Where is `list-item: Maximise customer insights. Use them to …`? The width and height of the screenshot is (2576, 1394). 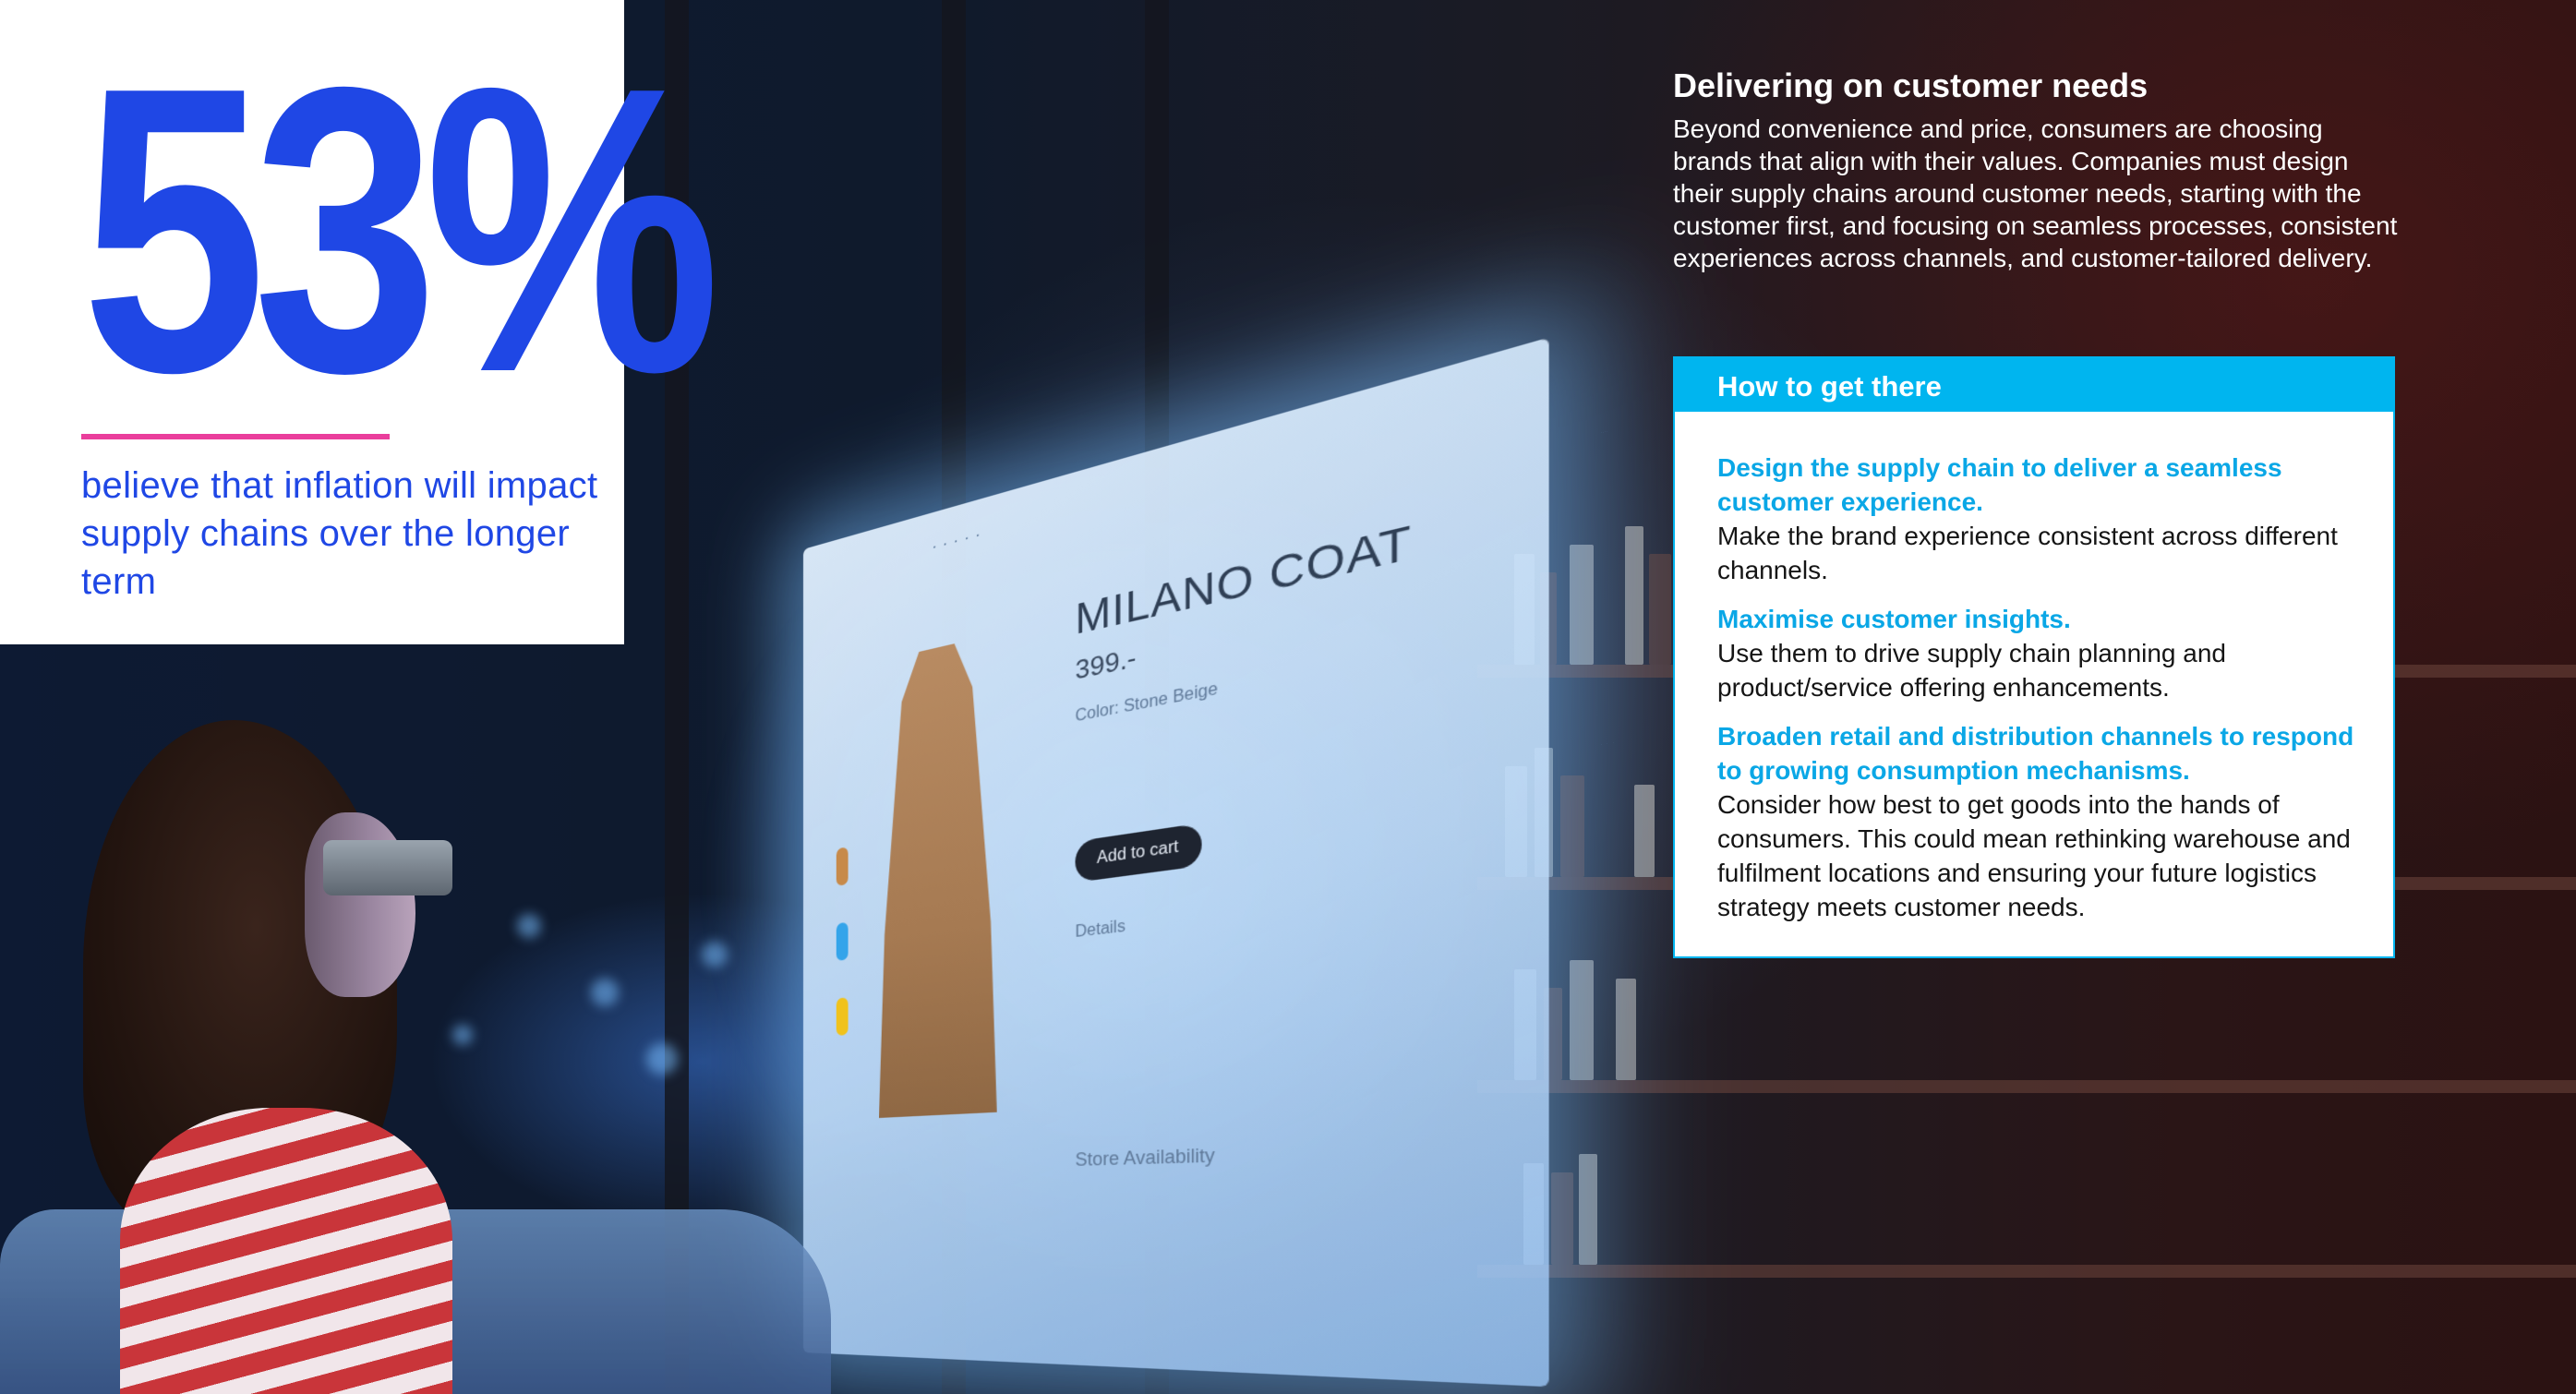
list-item: Maximise customer insights. Use them to … is located at coordinates (2040, 653).